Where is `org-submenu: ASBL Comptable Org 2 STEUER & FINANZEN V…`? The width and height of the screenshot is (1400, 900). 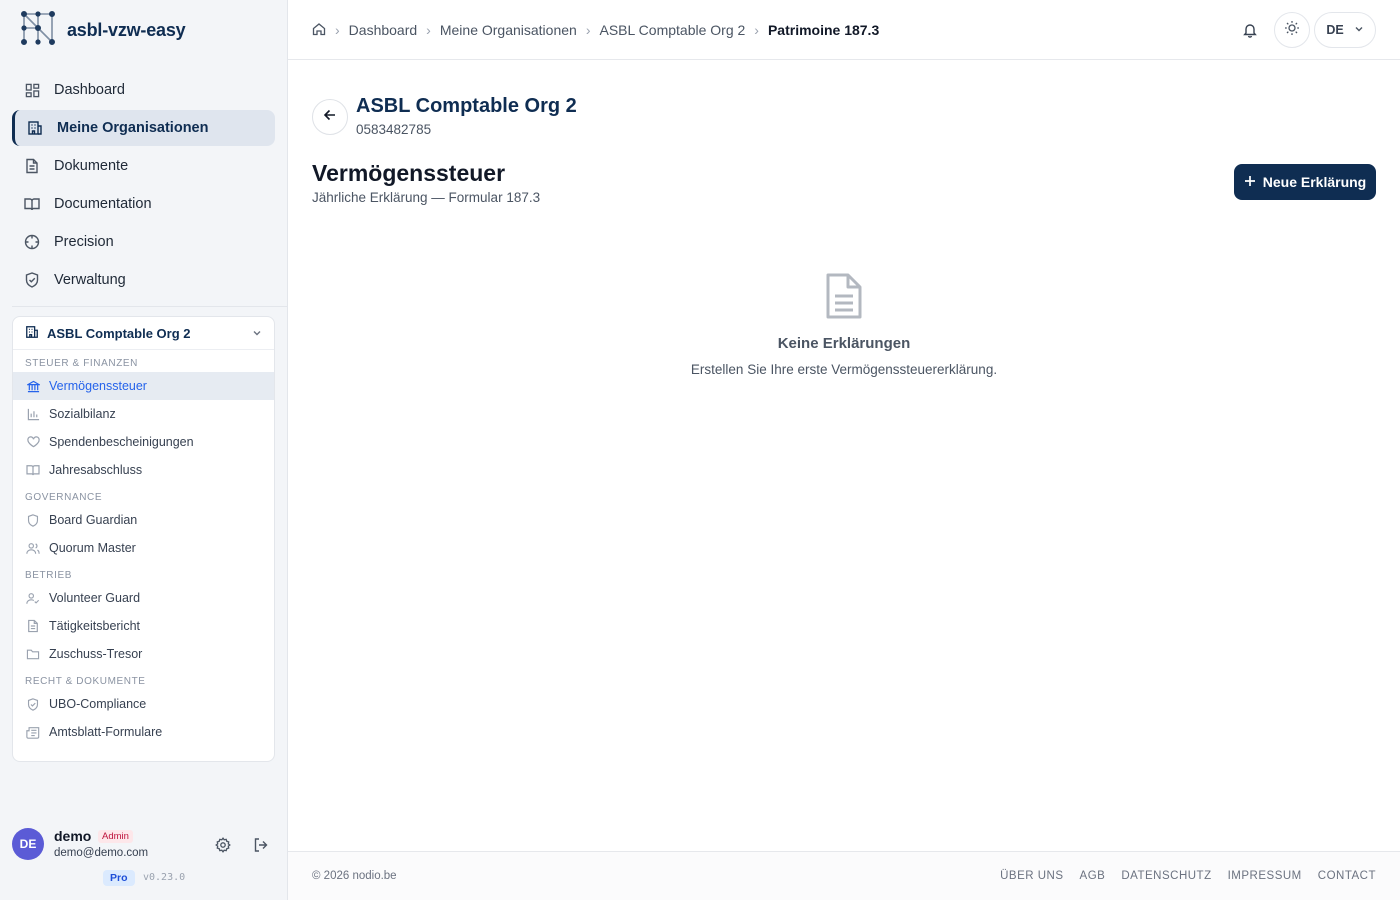 org-submenu: ASBL Comptable Org 2 STEUER & FINANZEN V… is located at coordinates (143, 539).